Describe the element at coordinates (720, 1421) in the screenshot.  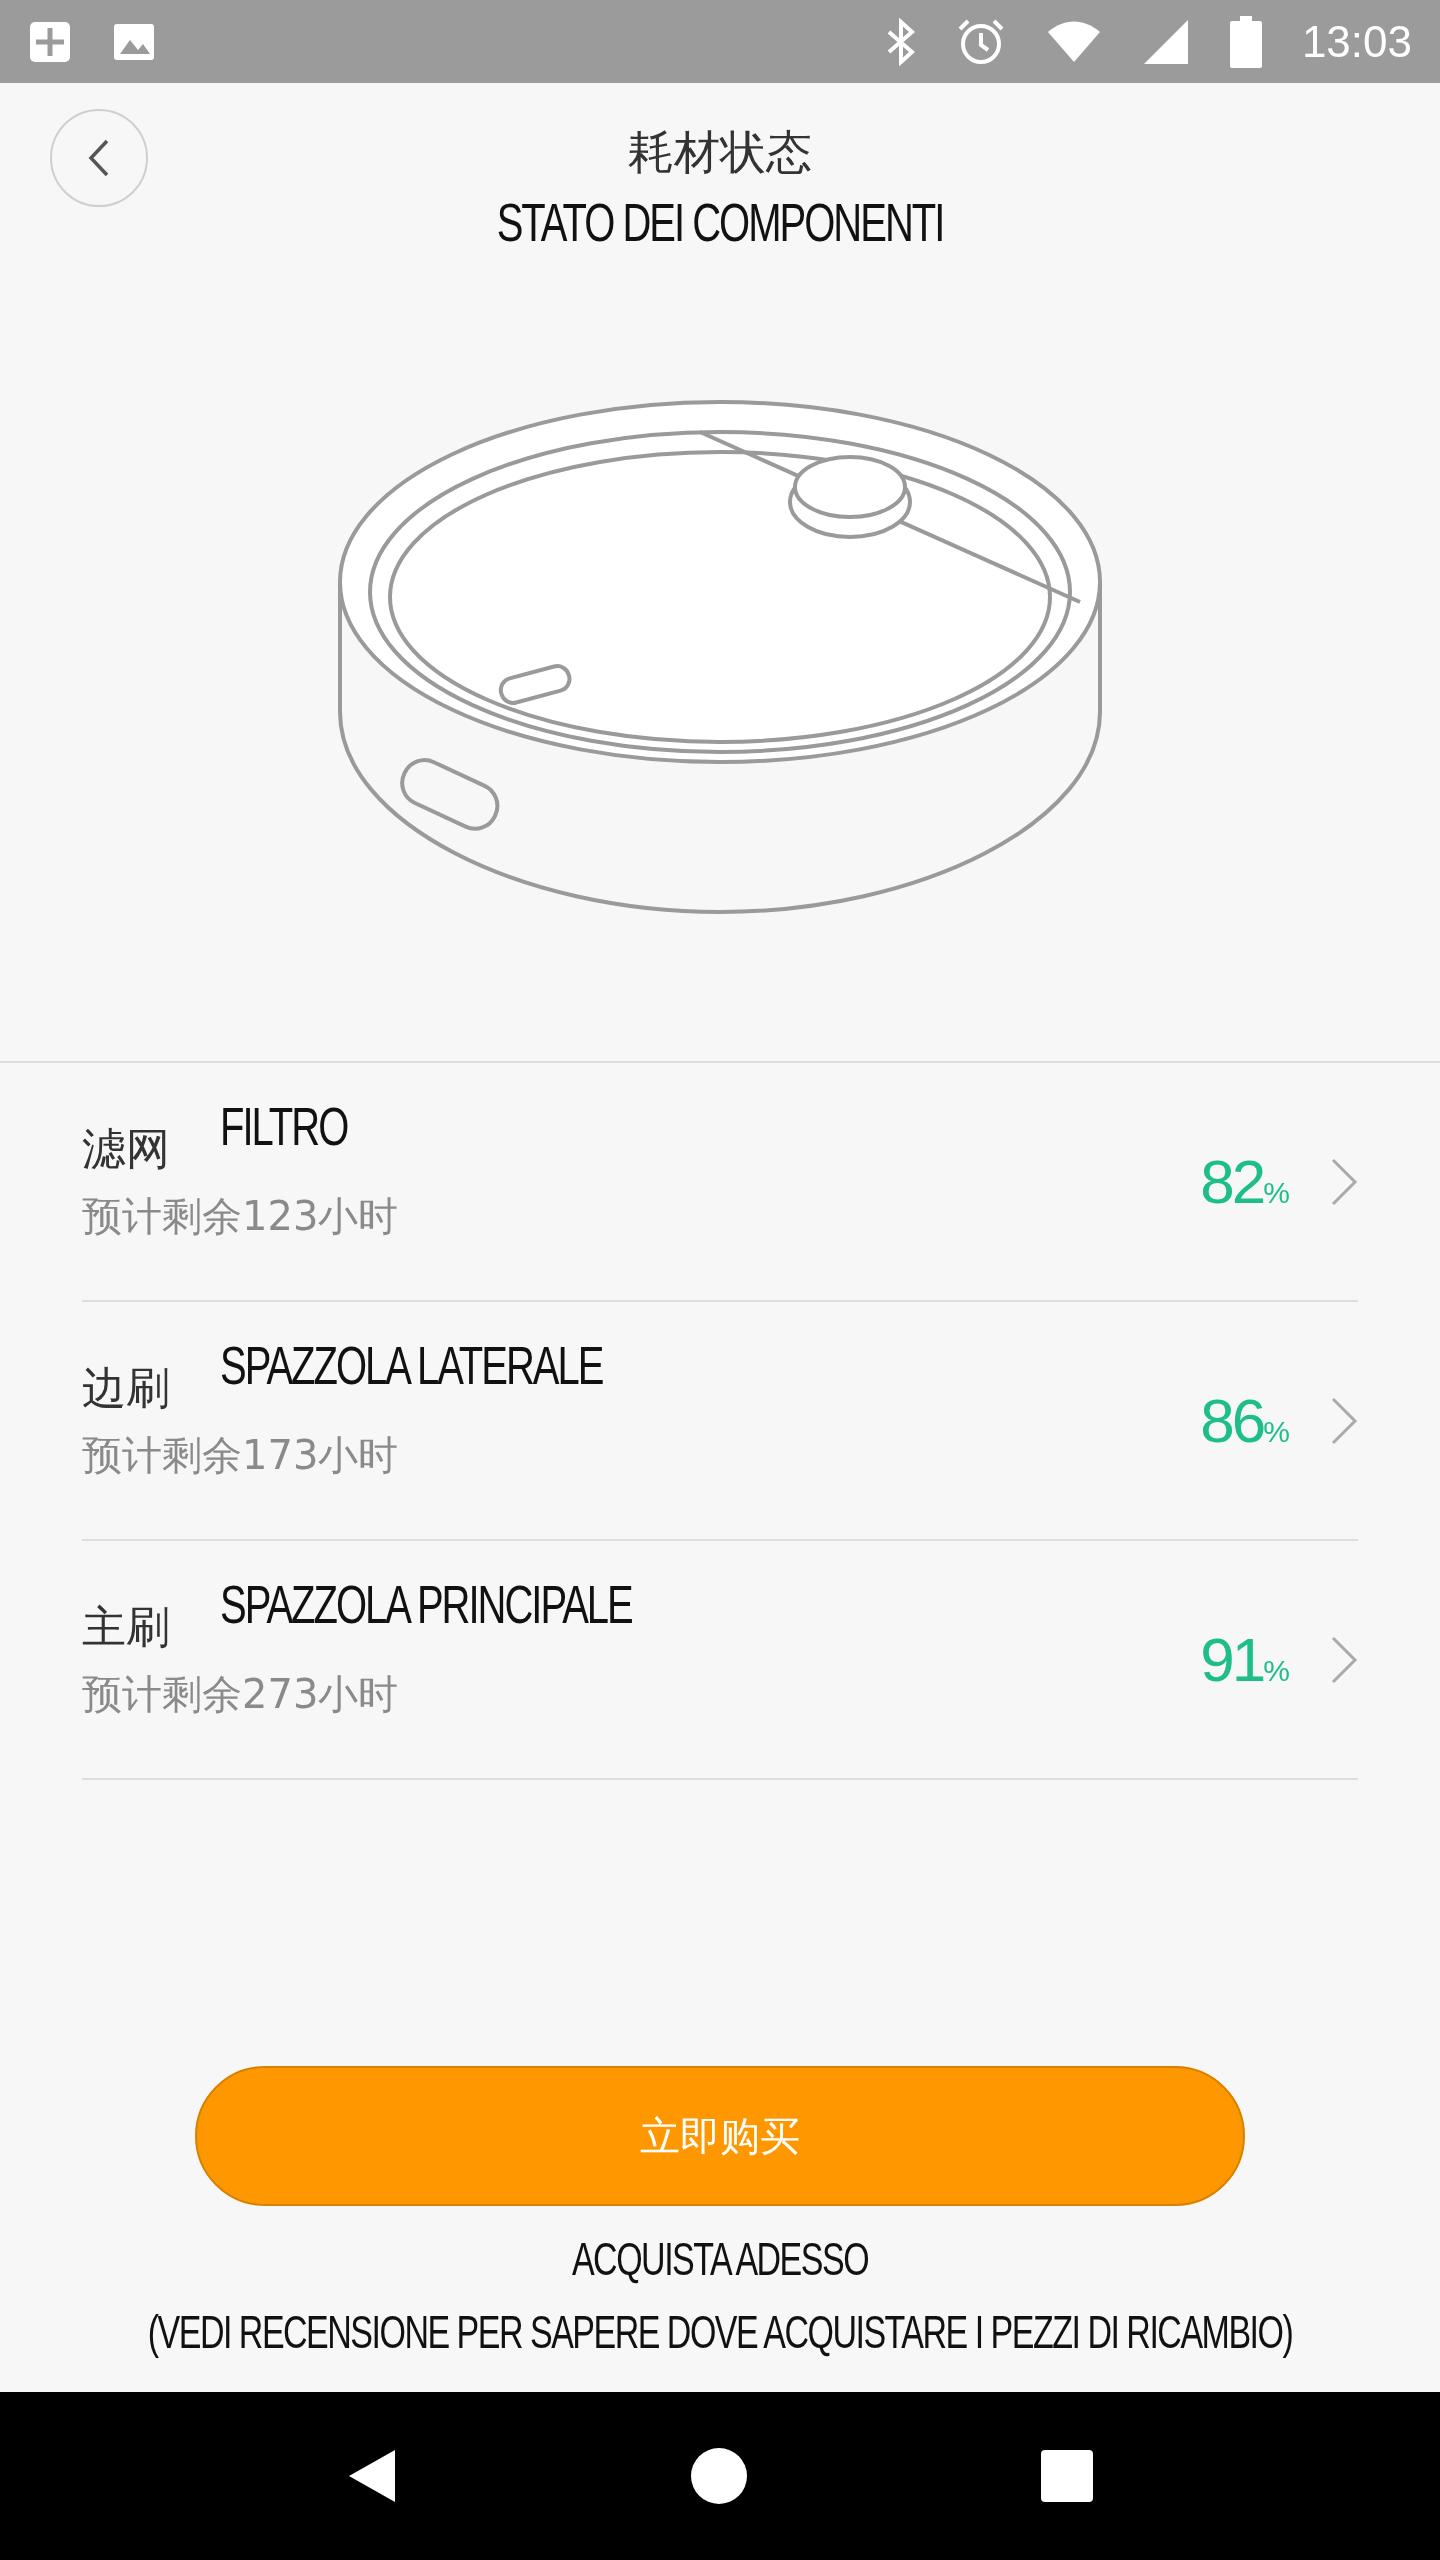
I see `component-row: 边刷 SPAZZOLA LATERALE 预计剩余173小时 86%` at that location.